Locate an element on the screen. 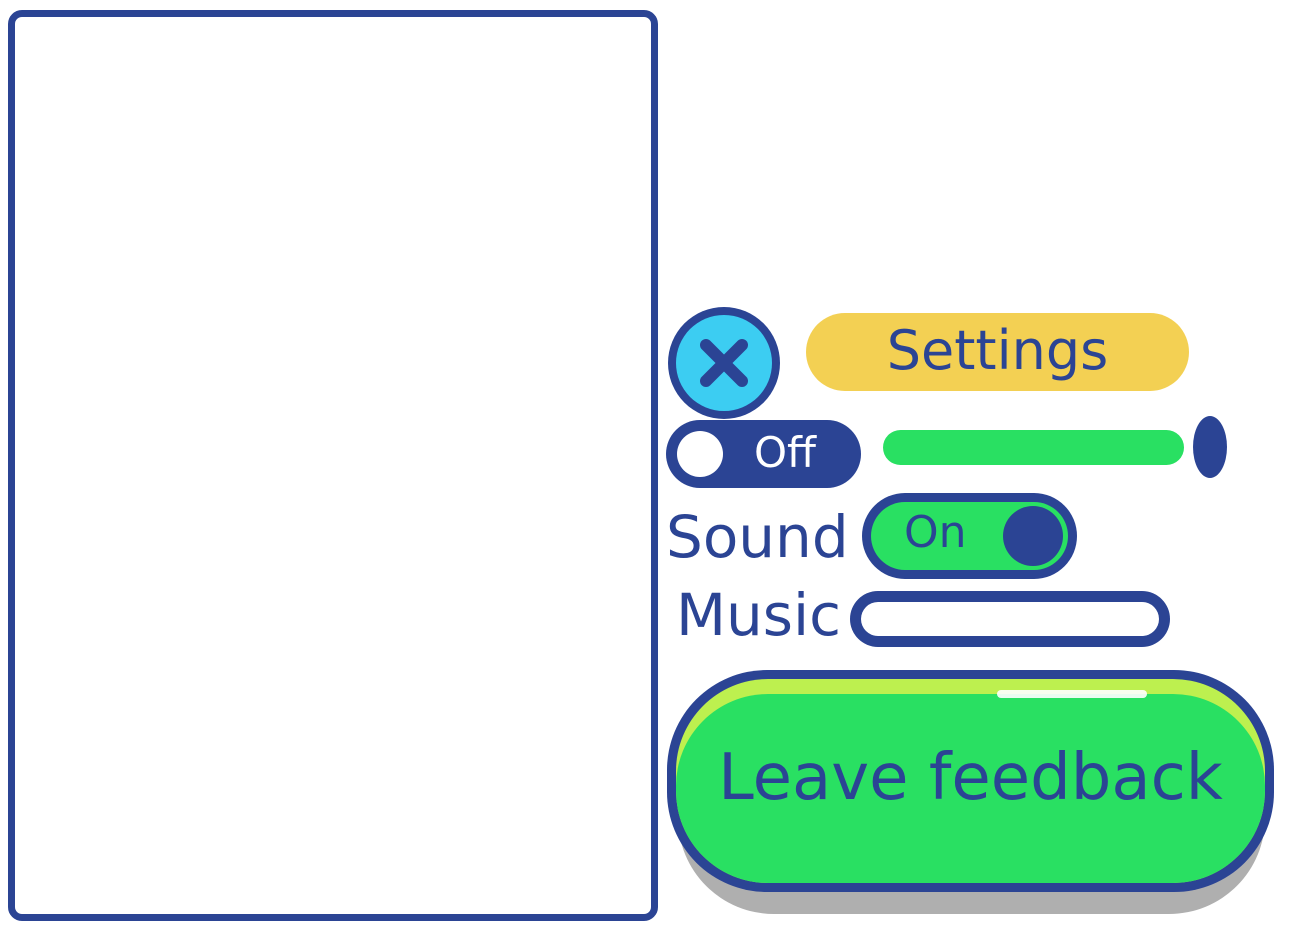 The width and height of the screenshot is (1289, 938). close-icon is located at coordinates (724, 363).